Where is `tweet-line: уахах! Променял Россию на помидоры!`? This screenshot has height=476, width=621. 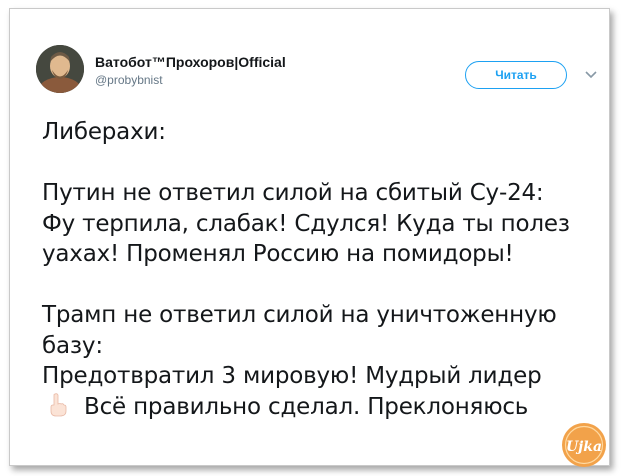 tweet-line: уахах! Променял Россию на помидоры! is located at coordinates (278, 254).